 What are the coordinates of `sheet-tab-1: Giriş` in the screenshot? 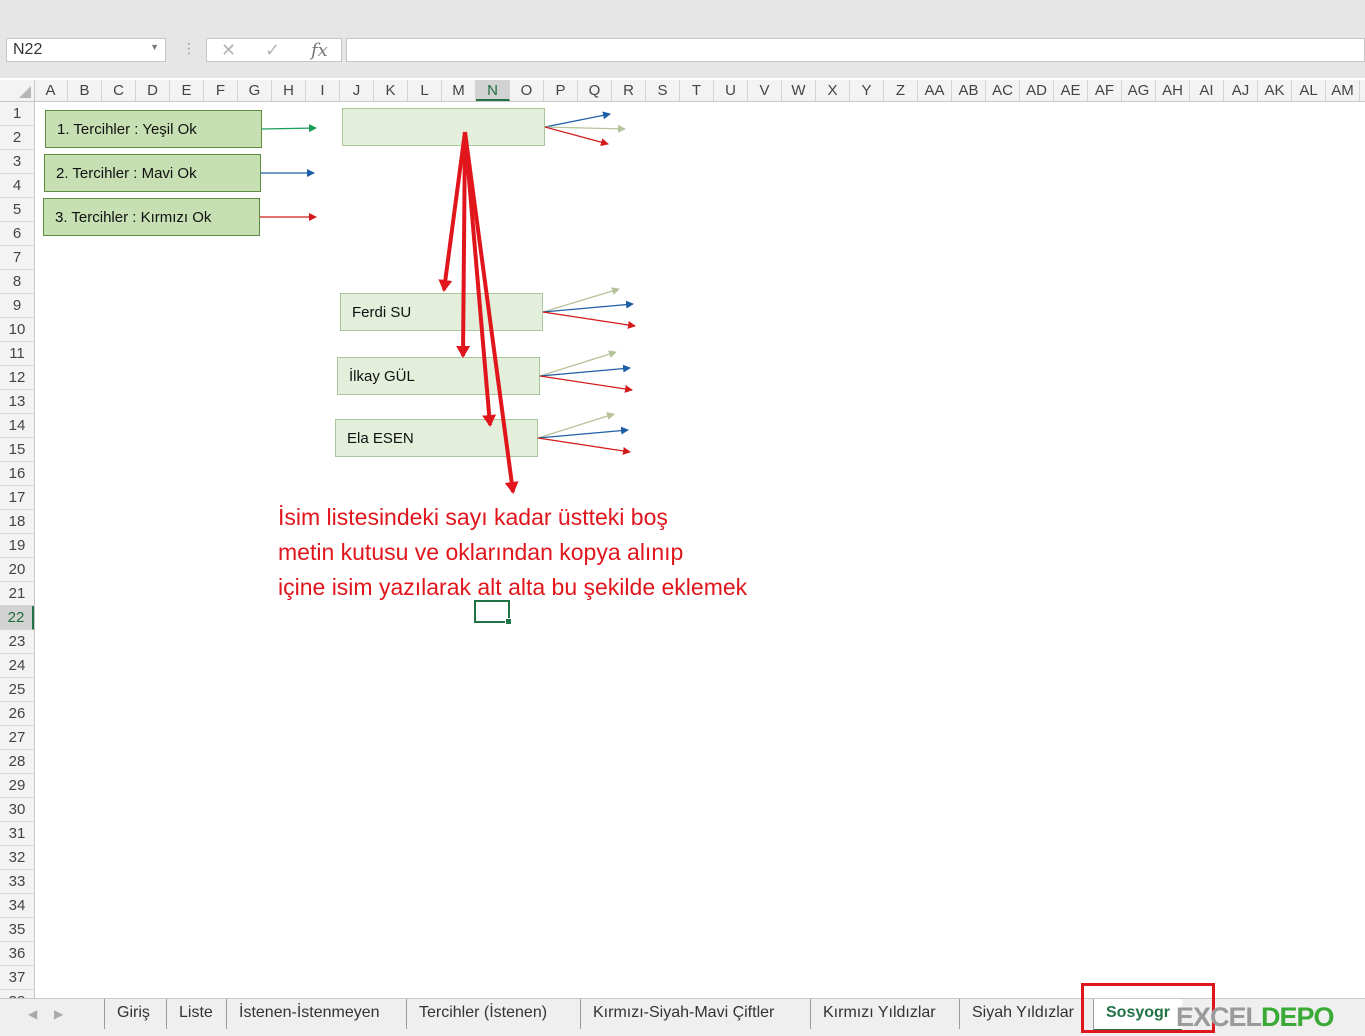 It's located at (133, 1014).